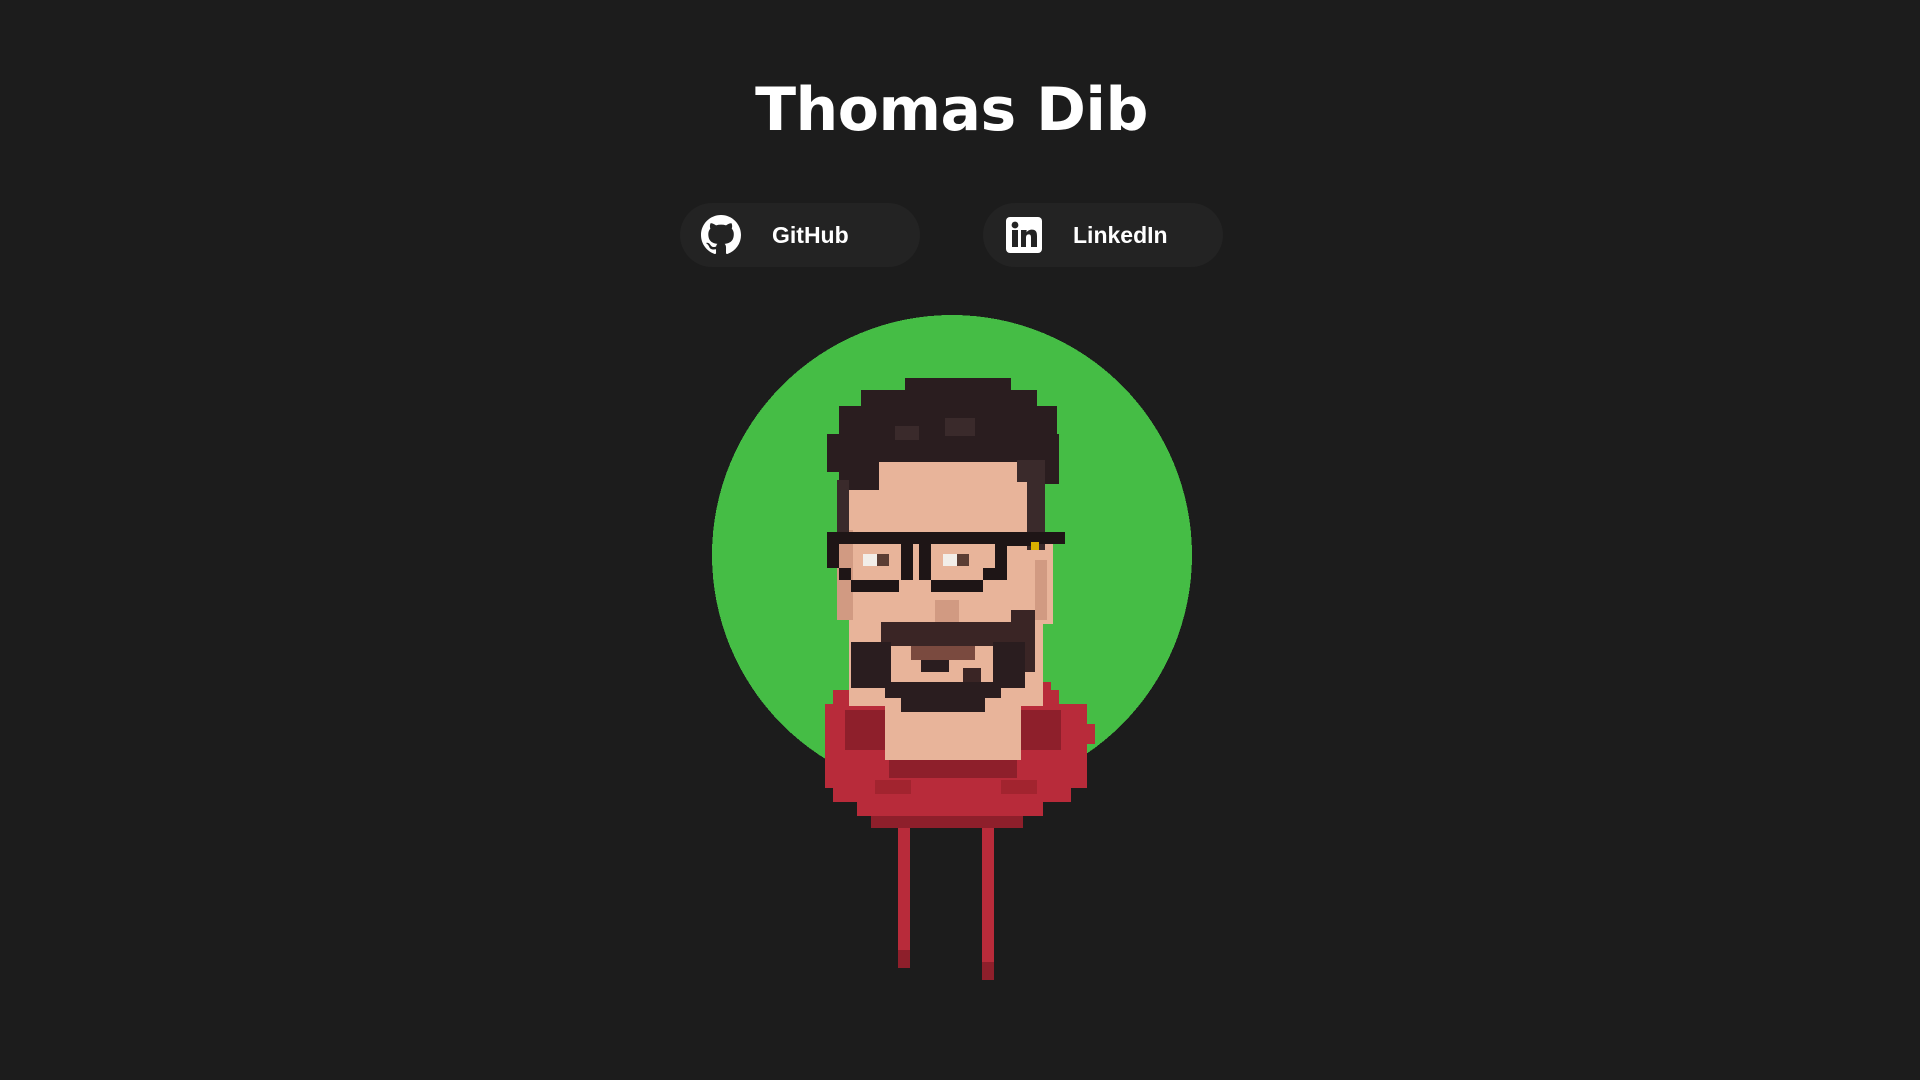  I want to click on github-icon, so click(721, 235).